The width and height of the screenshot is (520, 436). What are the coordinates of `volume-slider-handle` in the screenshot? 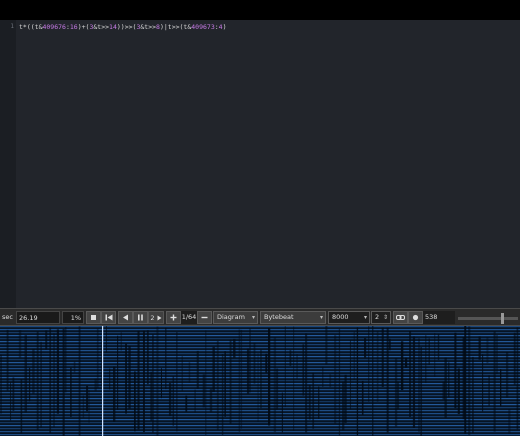 It's located at (502, 318).